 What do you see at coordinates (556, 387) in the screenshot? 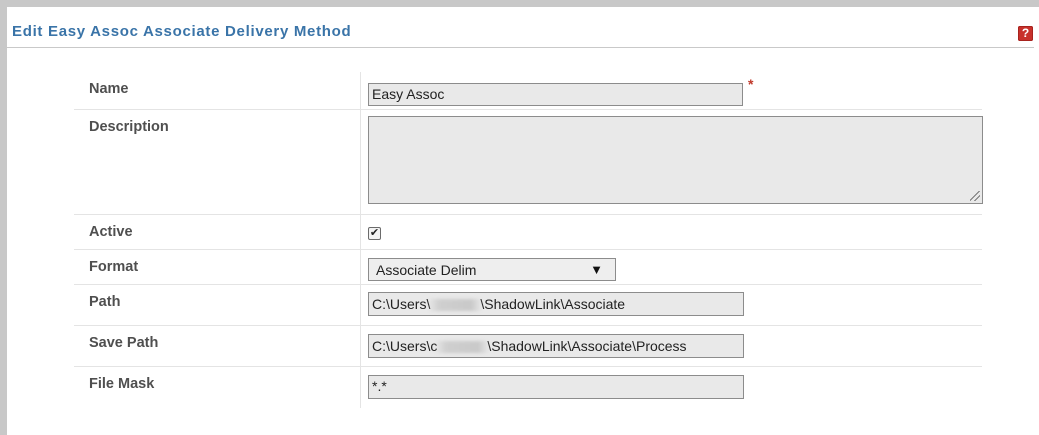
I see `file-mask-input: *.*` at bounding box center [556, 387].